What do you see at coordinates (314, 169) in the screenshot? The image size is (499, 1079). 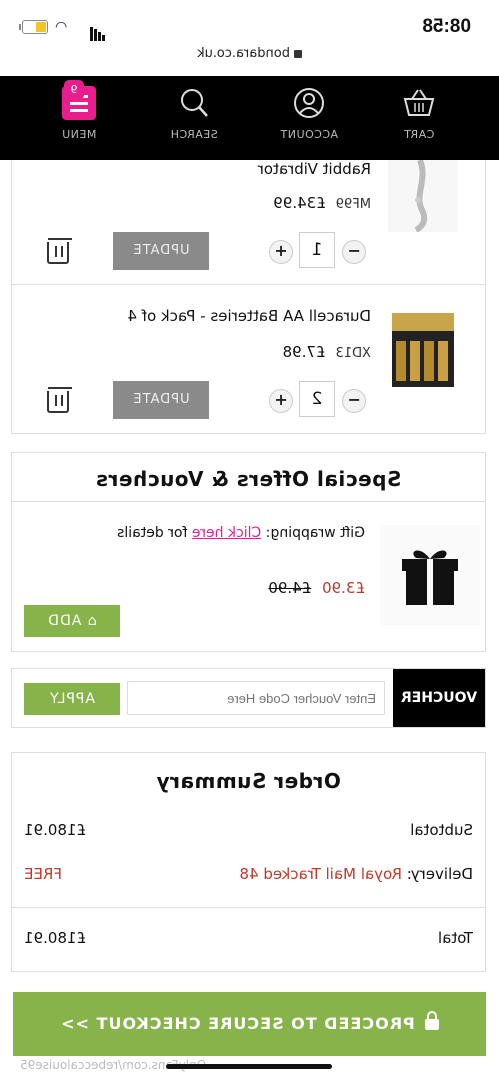 I see `product-name: Rabbit Vibrator` at bounding box center [314, 169].